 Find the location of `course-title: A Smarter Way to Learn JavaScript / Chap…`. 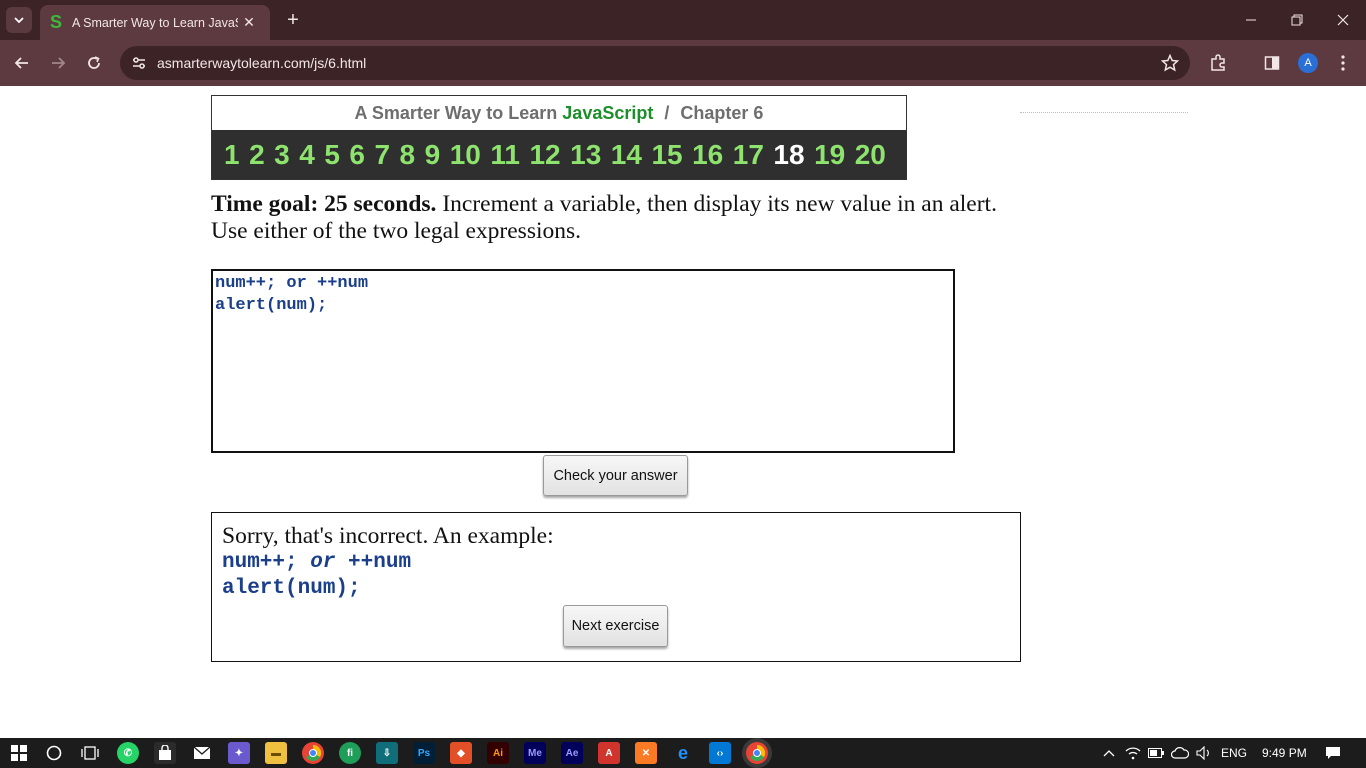

course-title: A Smarter Way to Learn JavaScript / Chap… is located at coordinates (559, 113).